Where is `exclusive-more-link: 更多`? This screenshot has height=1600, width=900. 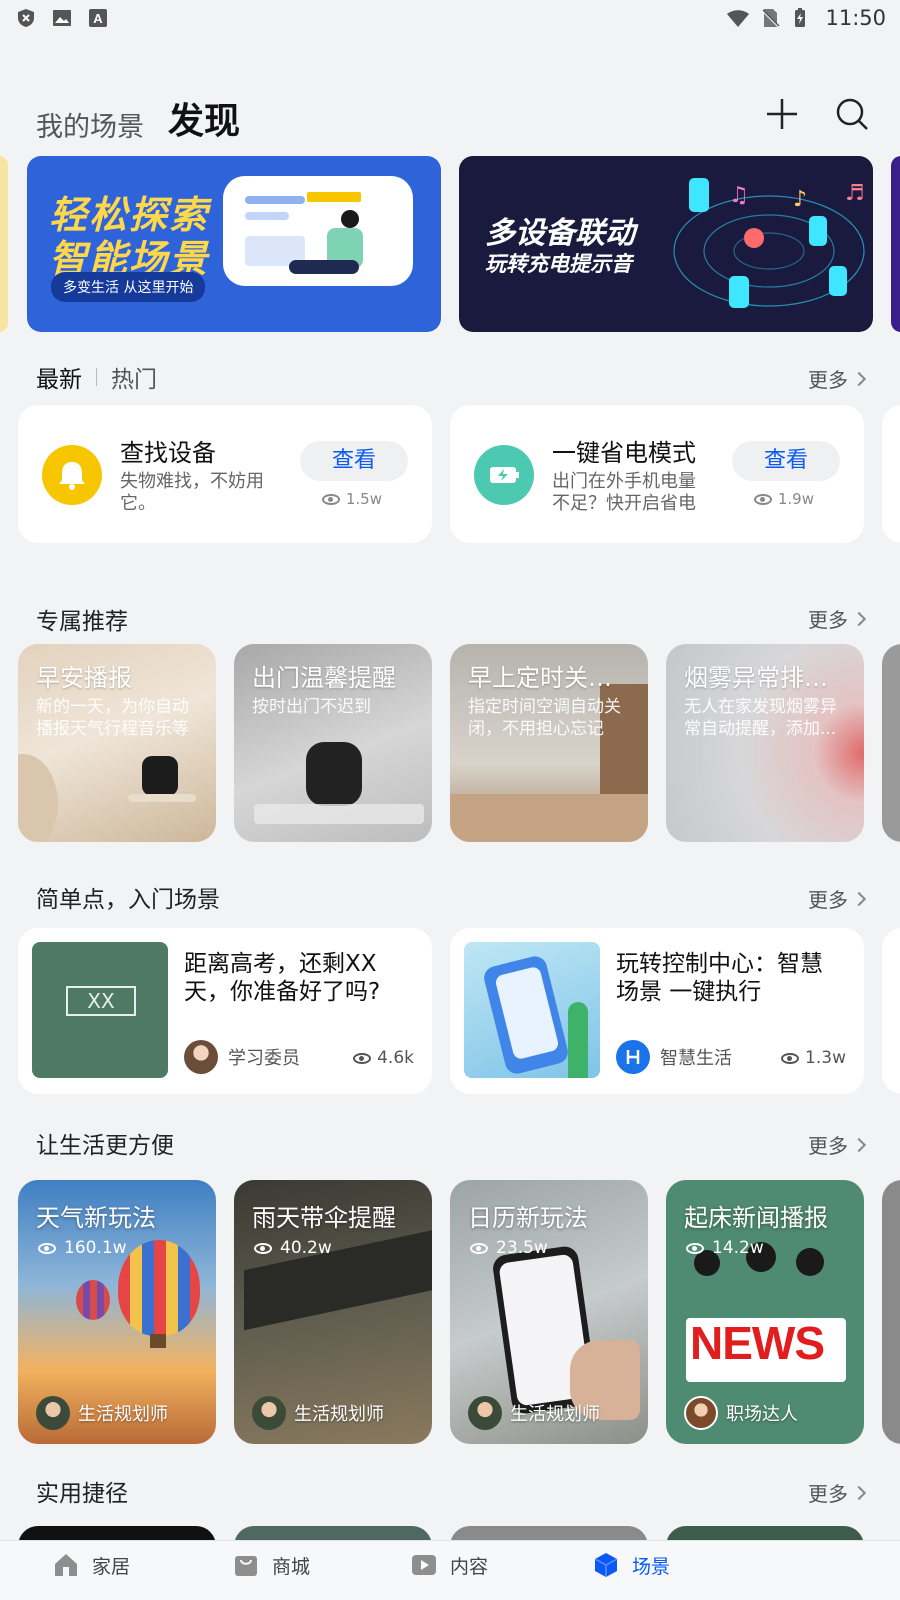 exclusive-more-link: 更多 is located at coordinates (837, 618).